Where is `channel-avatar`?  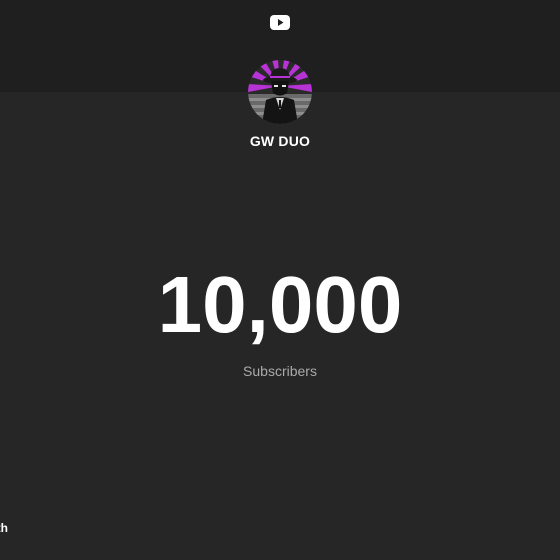
channel-avatar is located at coordinates (280, 92).